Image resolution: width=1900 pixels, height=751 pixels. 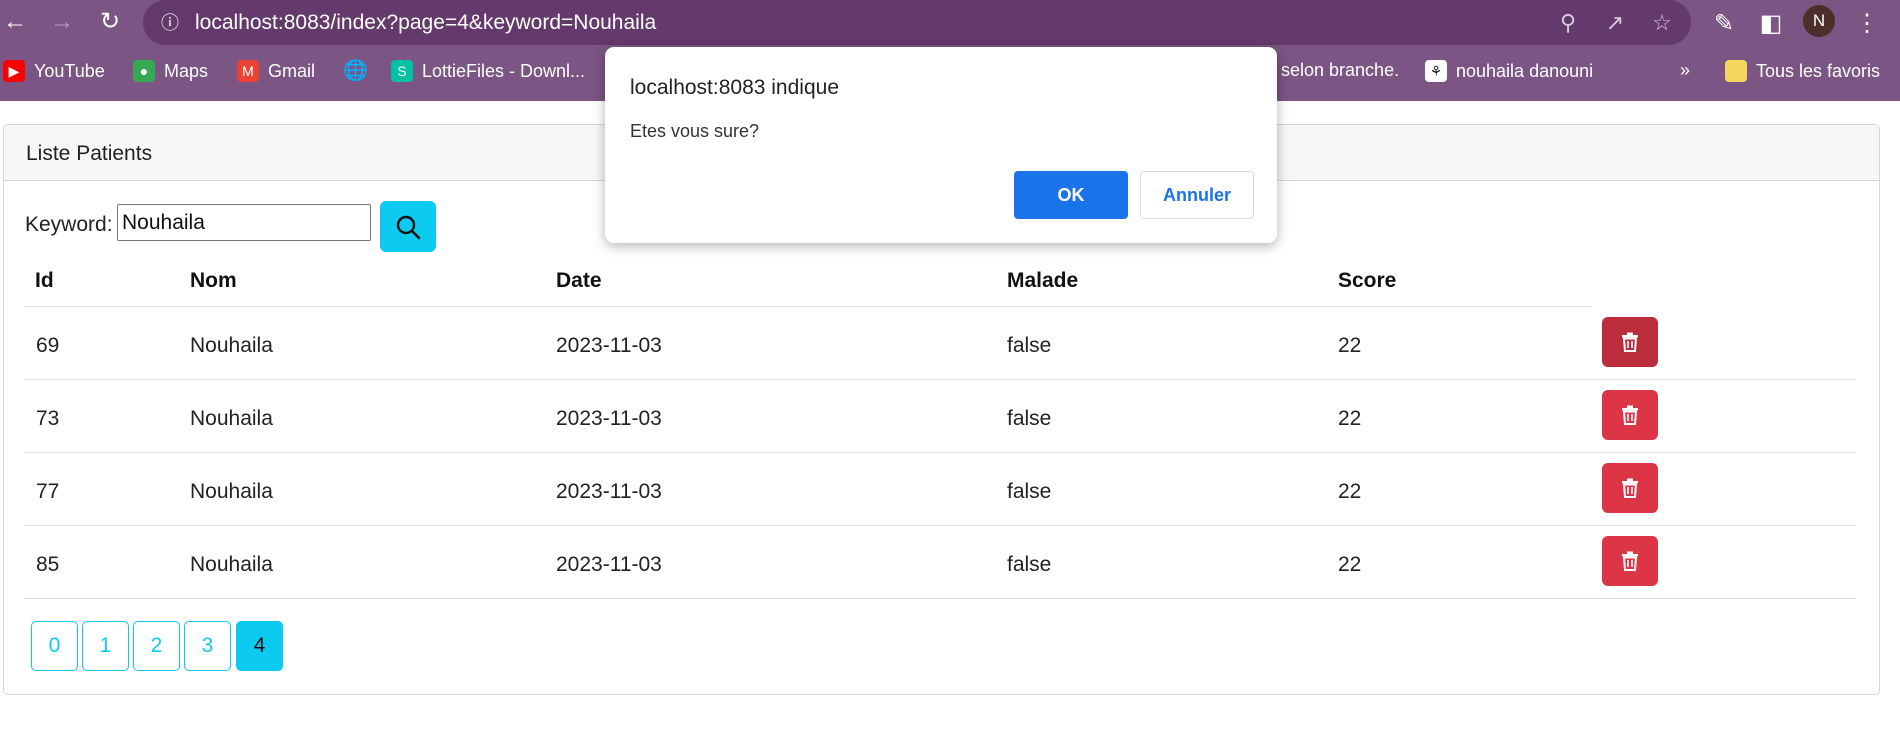 I want to click on zoom-icon: ⚲, so click(x=1568, y=23).